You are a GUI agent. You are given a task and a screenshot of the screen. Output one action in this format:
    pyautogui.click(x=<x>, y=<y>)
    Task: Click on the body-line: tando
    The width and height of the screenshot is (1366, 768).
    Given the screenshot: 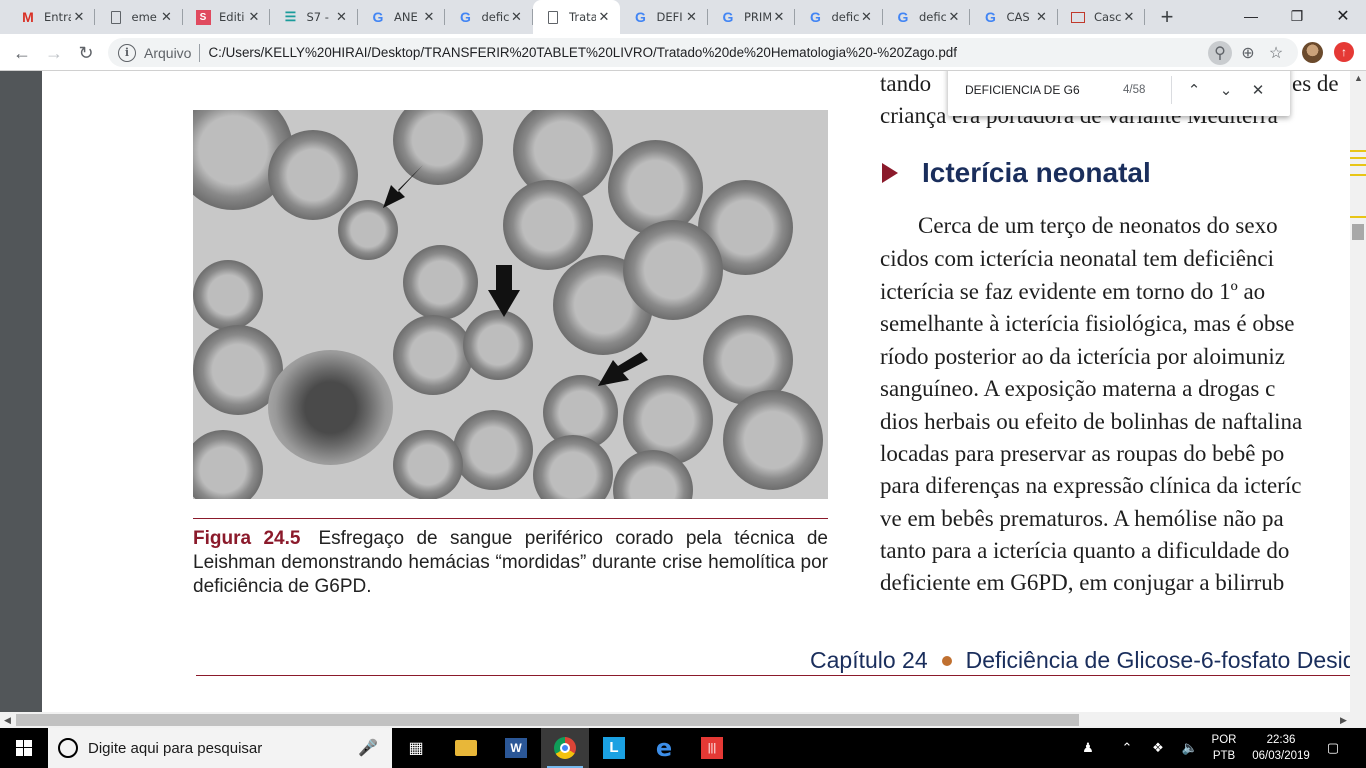 What is the action you would take?
    pyautogui.click(x=906, y=83)
    